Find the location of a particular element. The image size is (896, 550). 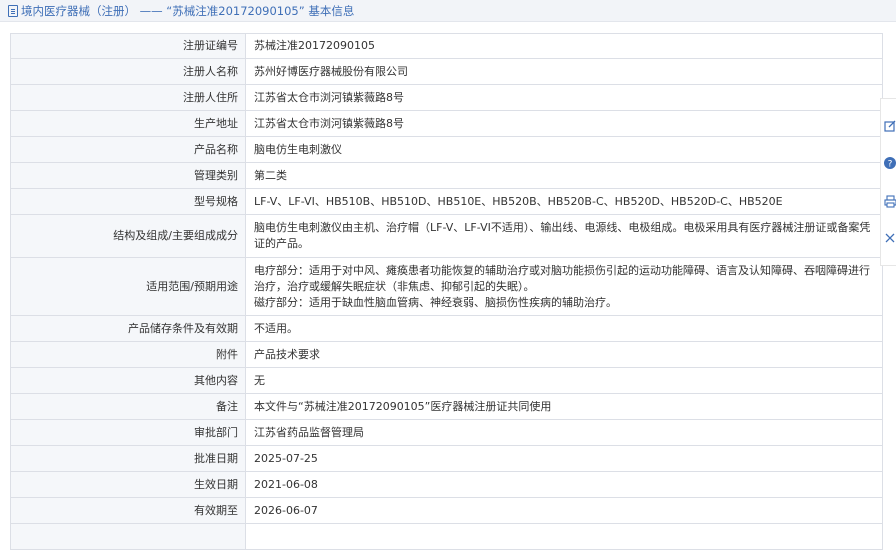

row-value is located at coordinates (564, 536).